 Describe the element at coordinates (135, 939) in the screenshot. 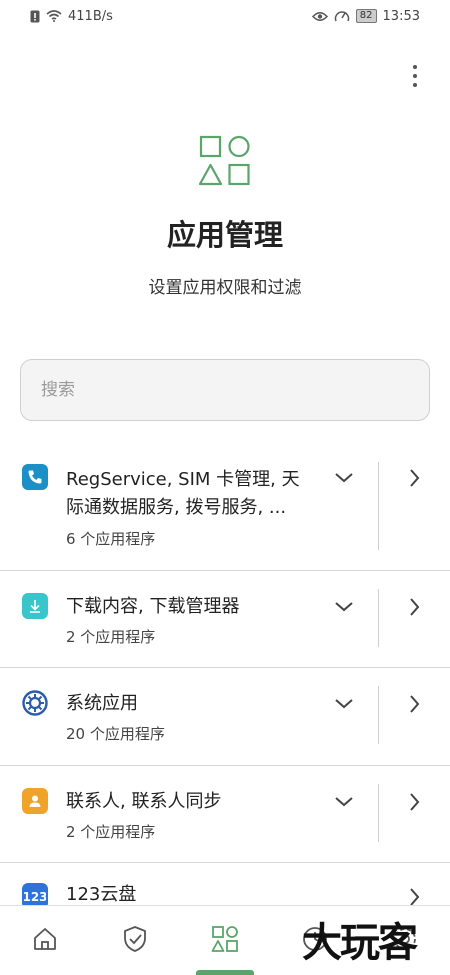

I see `shield-check-icon` at that location.